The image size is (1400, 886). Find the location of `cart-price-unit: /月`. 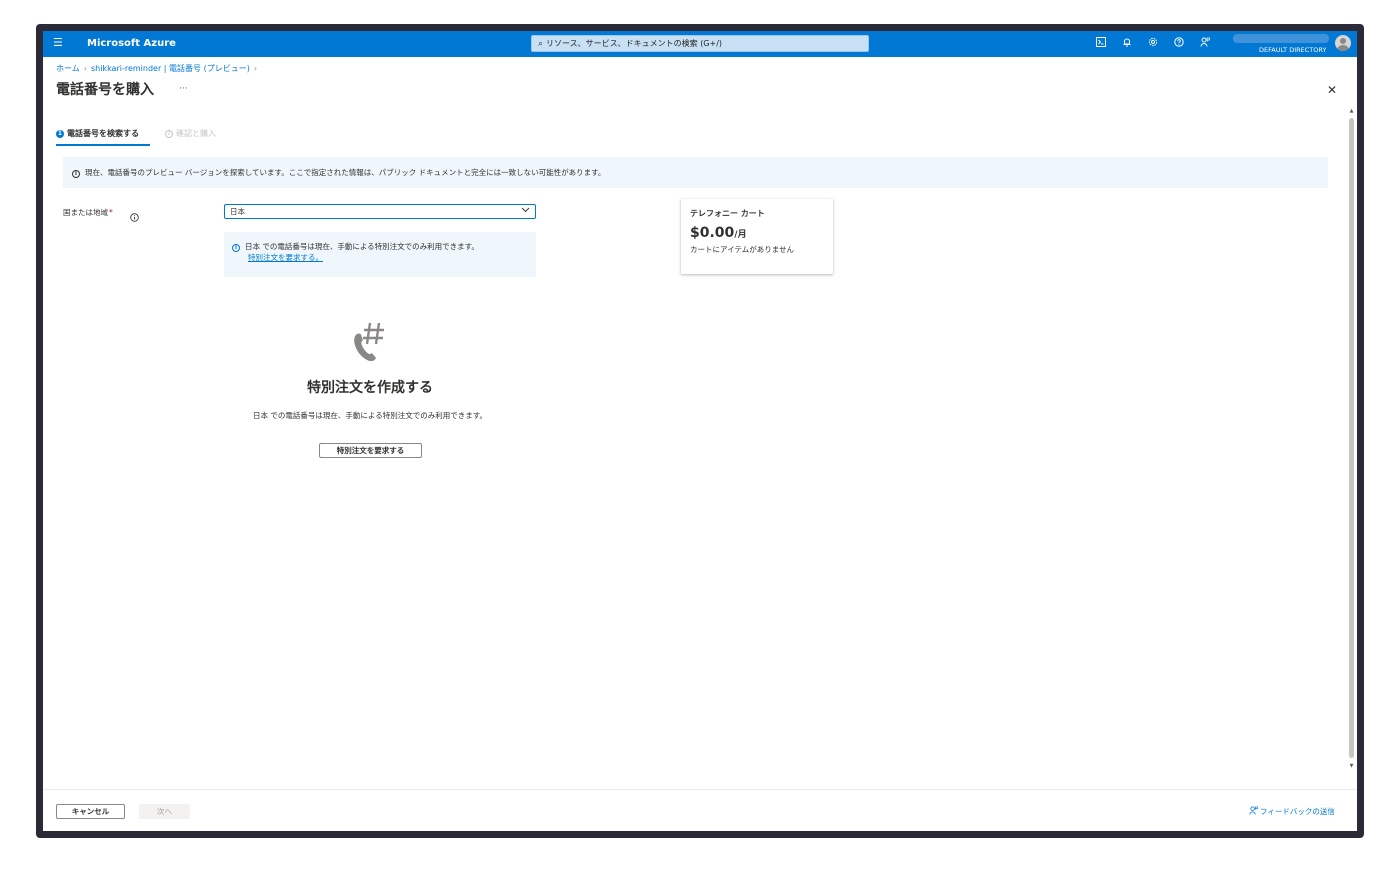

cart-price-unit: /月 is located at coordinates (740, 235).